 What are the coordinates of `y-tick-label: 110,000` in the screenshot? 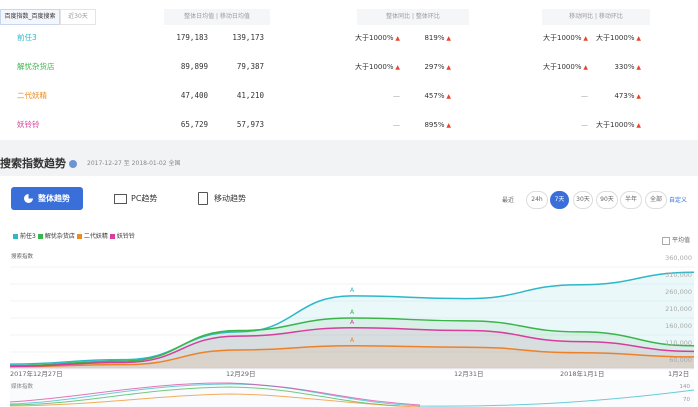 It's located at (678, 343).